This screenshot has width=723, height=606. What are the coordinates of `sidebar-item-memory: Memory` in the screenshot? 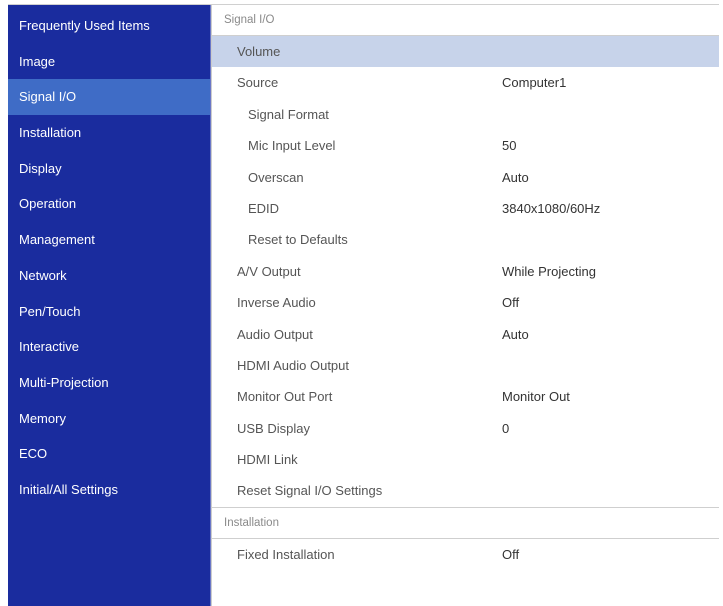 It's located at (109, 419).